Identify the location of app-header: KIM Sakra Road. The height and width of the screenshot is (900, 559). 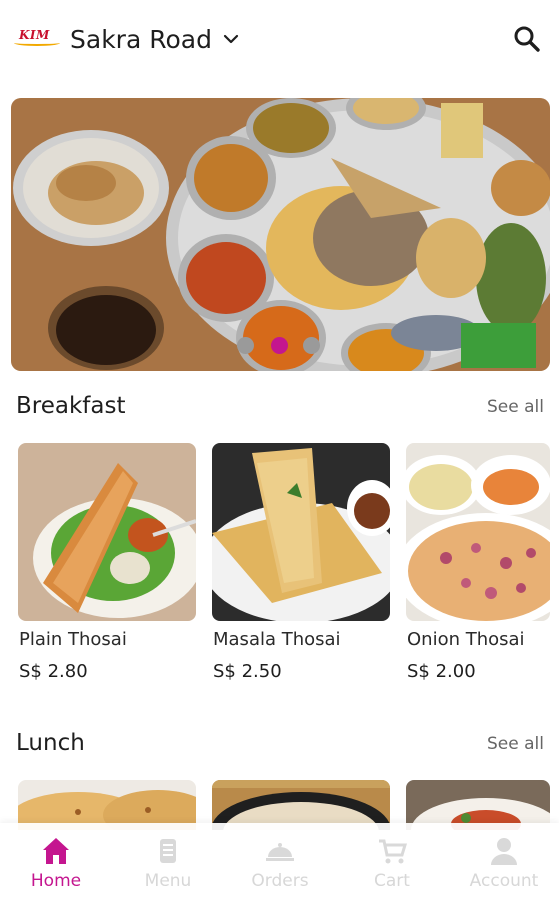
(279, 40).